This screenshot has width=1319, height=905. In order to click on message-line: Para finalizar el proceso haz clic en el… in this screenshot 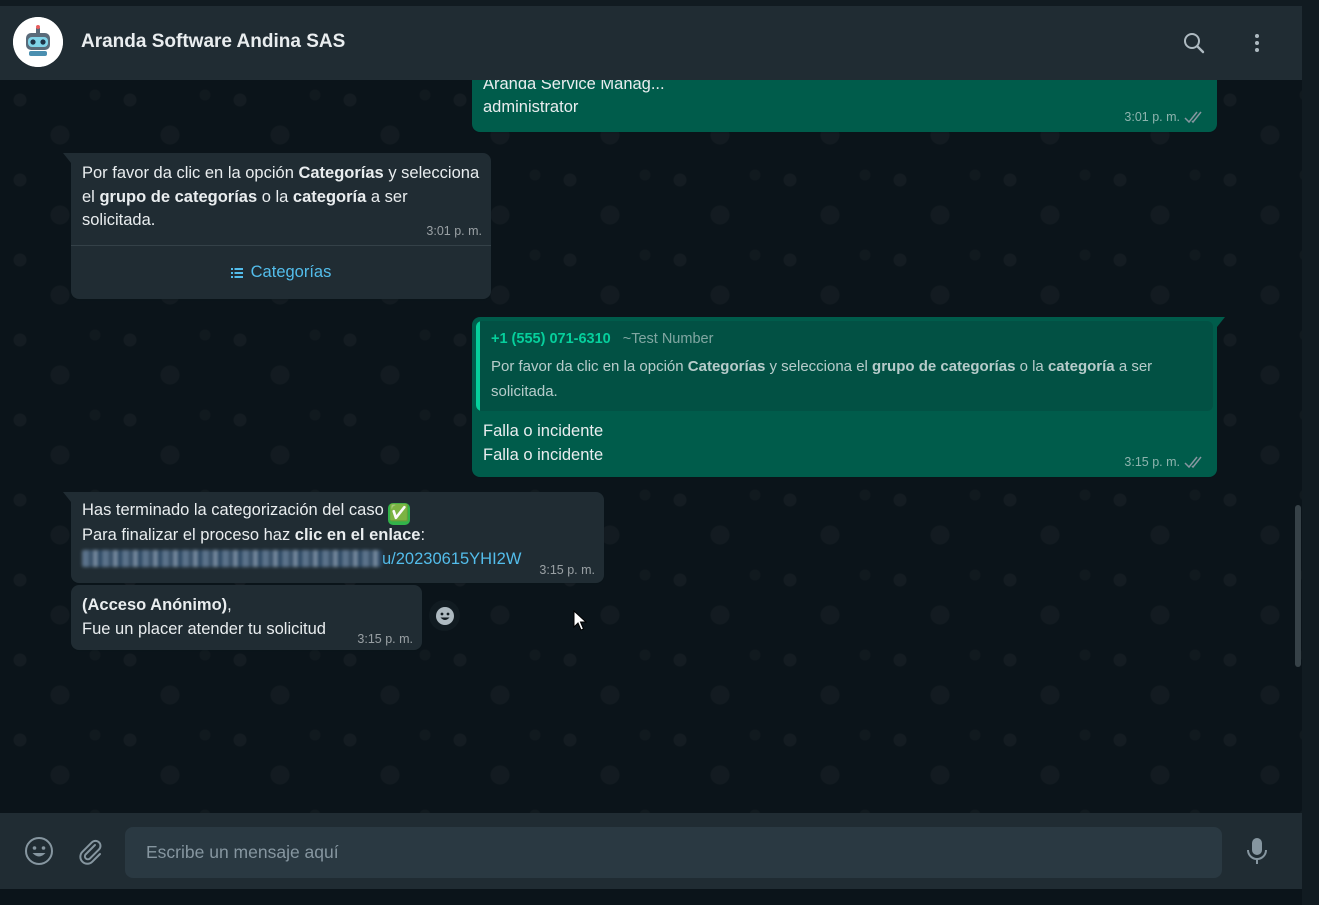, I will do `click(253, 536)`.